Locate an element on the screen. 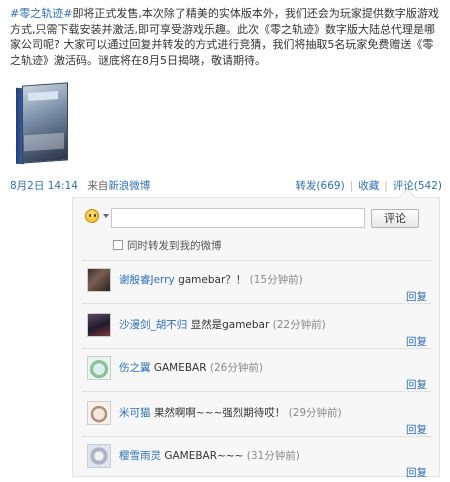 This screenshot has height=482, width=450. repost-option: 同时转发到我的微博 is located at coordinates (167, 245).